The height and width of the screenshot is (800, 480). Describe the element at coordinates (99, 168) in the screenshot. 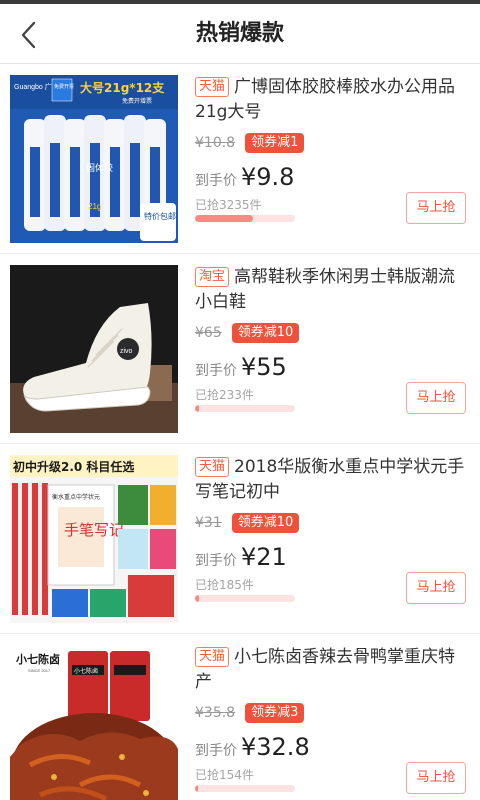

I see `svg-text: 固体胶` at that location.